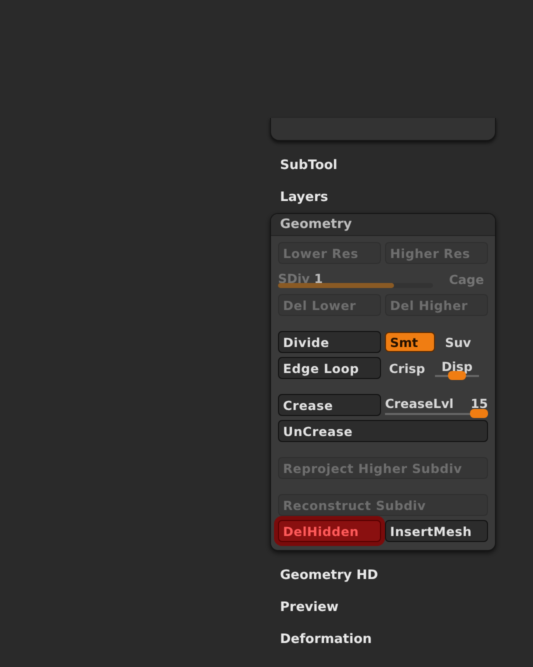 The height and width of the screenshot is (667, 533). I want to click on geometry-button: Divide, so click(329, 342).